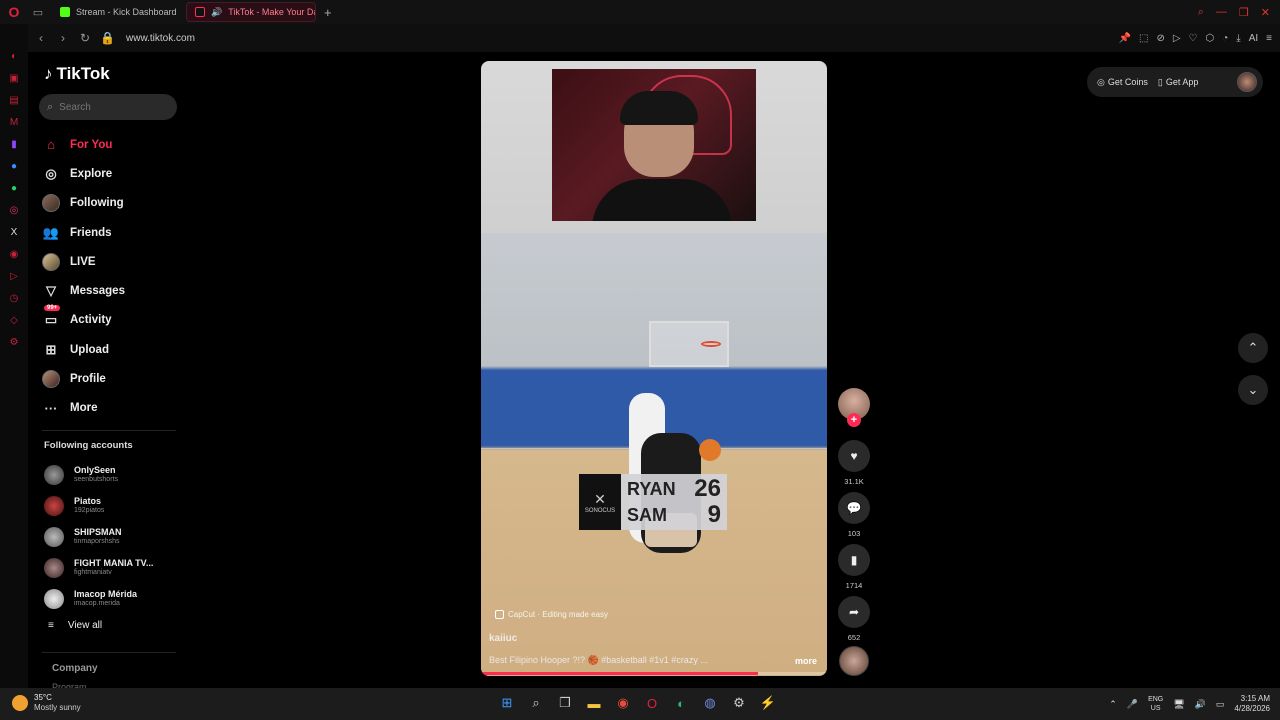 Image resolution: width=1280 pixels, height=720 pixels. What do you see at coordinates (1178, 82) in the screenshot?
I see `get-app-button: ▯ Get App` at bounding box center [1178, 82].